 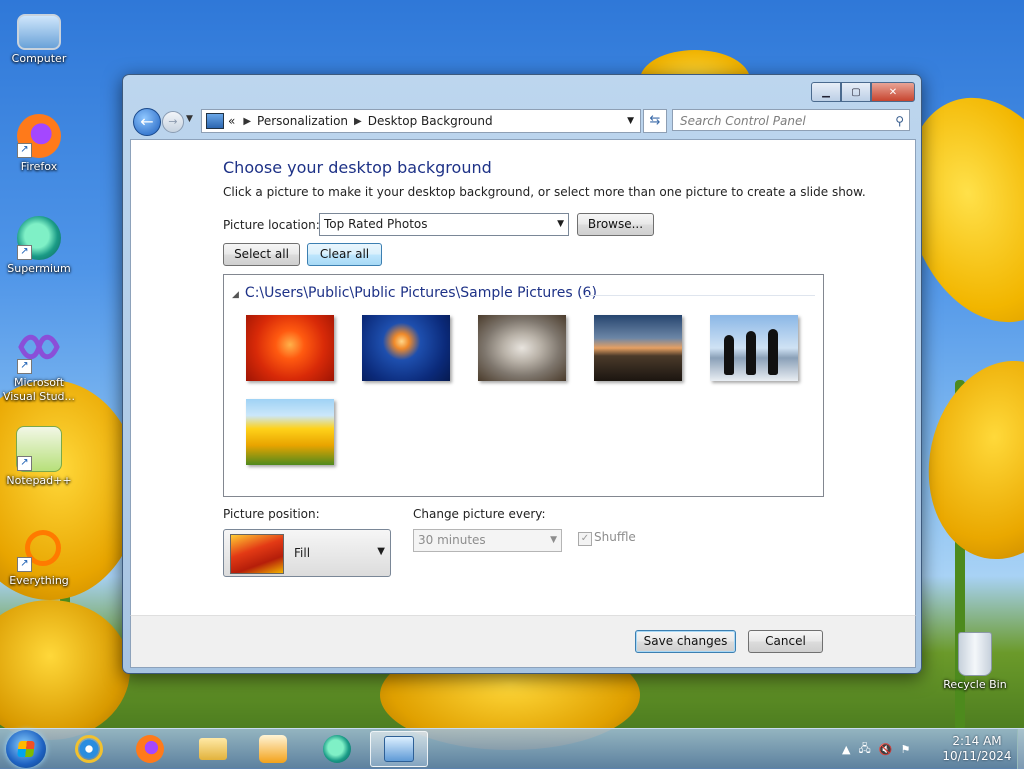 What do you see at coordinates (39, 352) in the screenshot?
I see `visual-studio-icon: ↗` at bounding box center [39, 352].